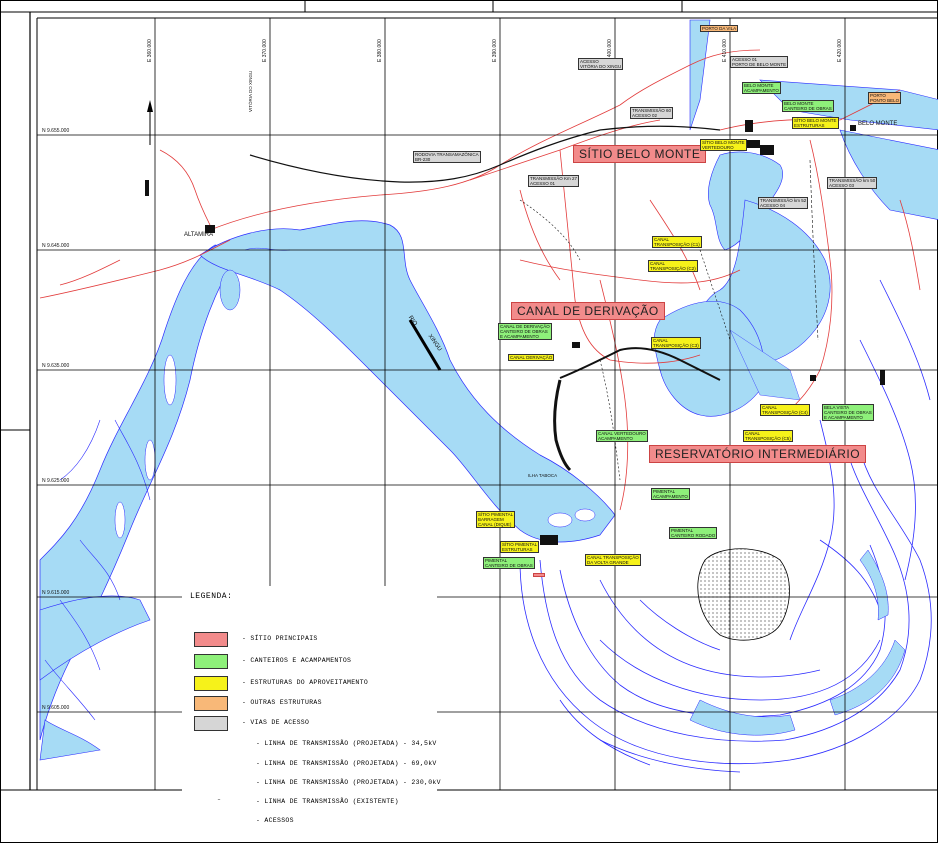 This screenshot has height=843, width=938. I want to click on legend-item: - CANTEIROS E ACAMPAMENTOS, so click(314, 662).